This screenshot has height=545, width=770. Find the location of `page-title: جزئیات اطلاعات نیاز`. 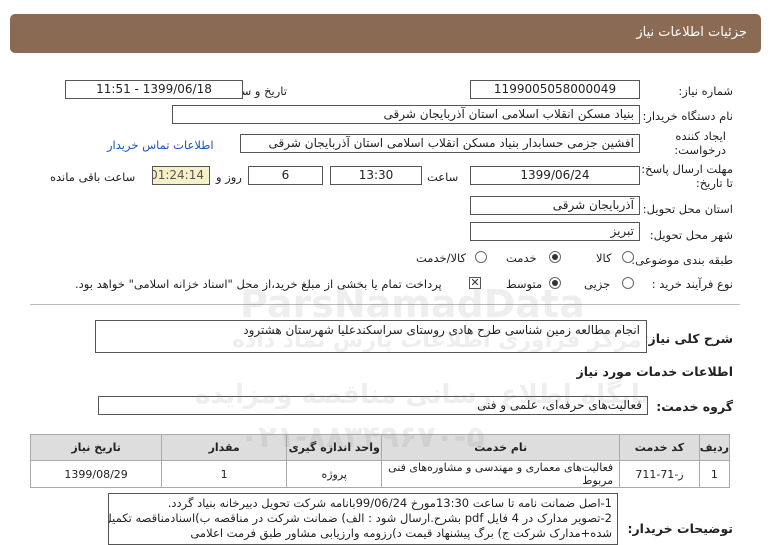

page-title: جزئیات اطلاعات نیاز is located at coordinates (691, 32).